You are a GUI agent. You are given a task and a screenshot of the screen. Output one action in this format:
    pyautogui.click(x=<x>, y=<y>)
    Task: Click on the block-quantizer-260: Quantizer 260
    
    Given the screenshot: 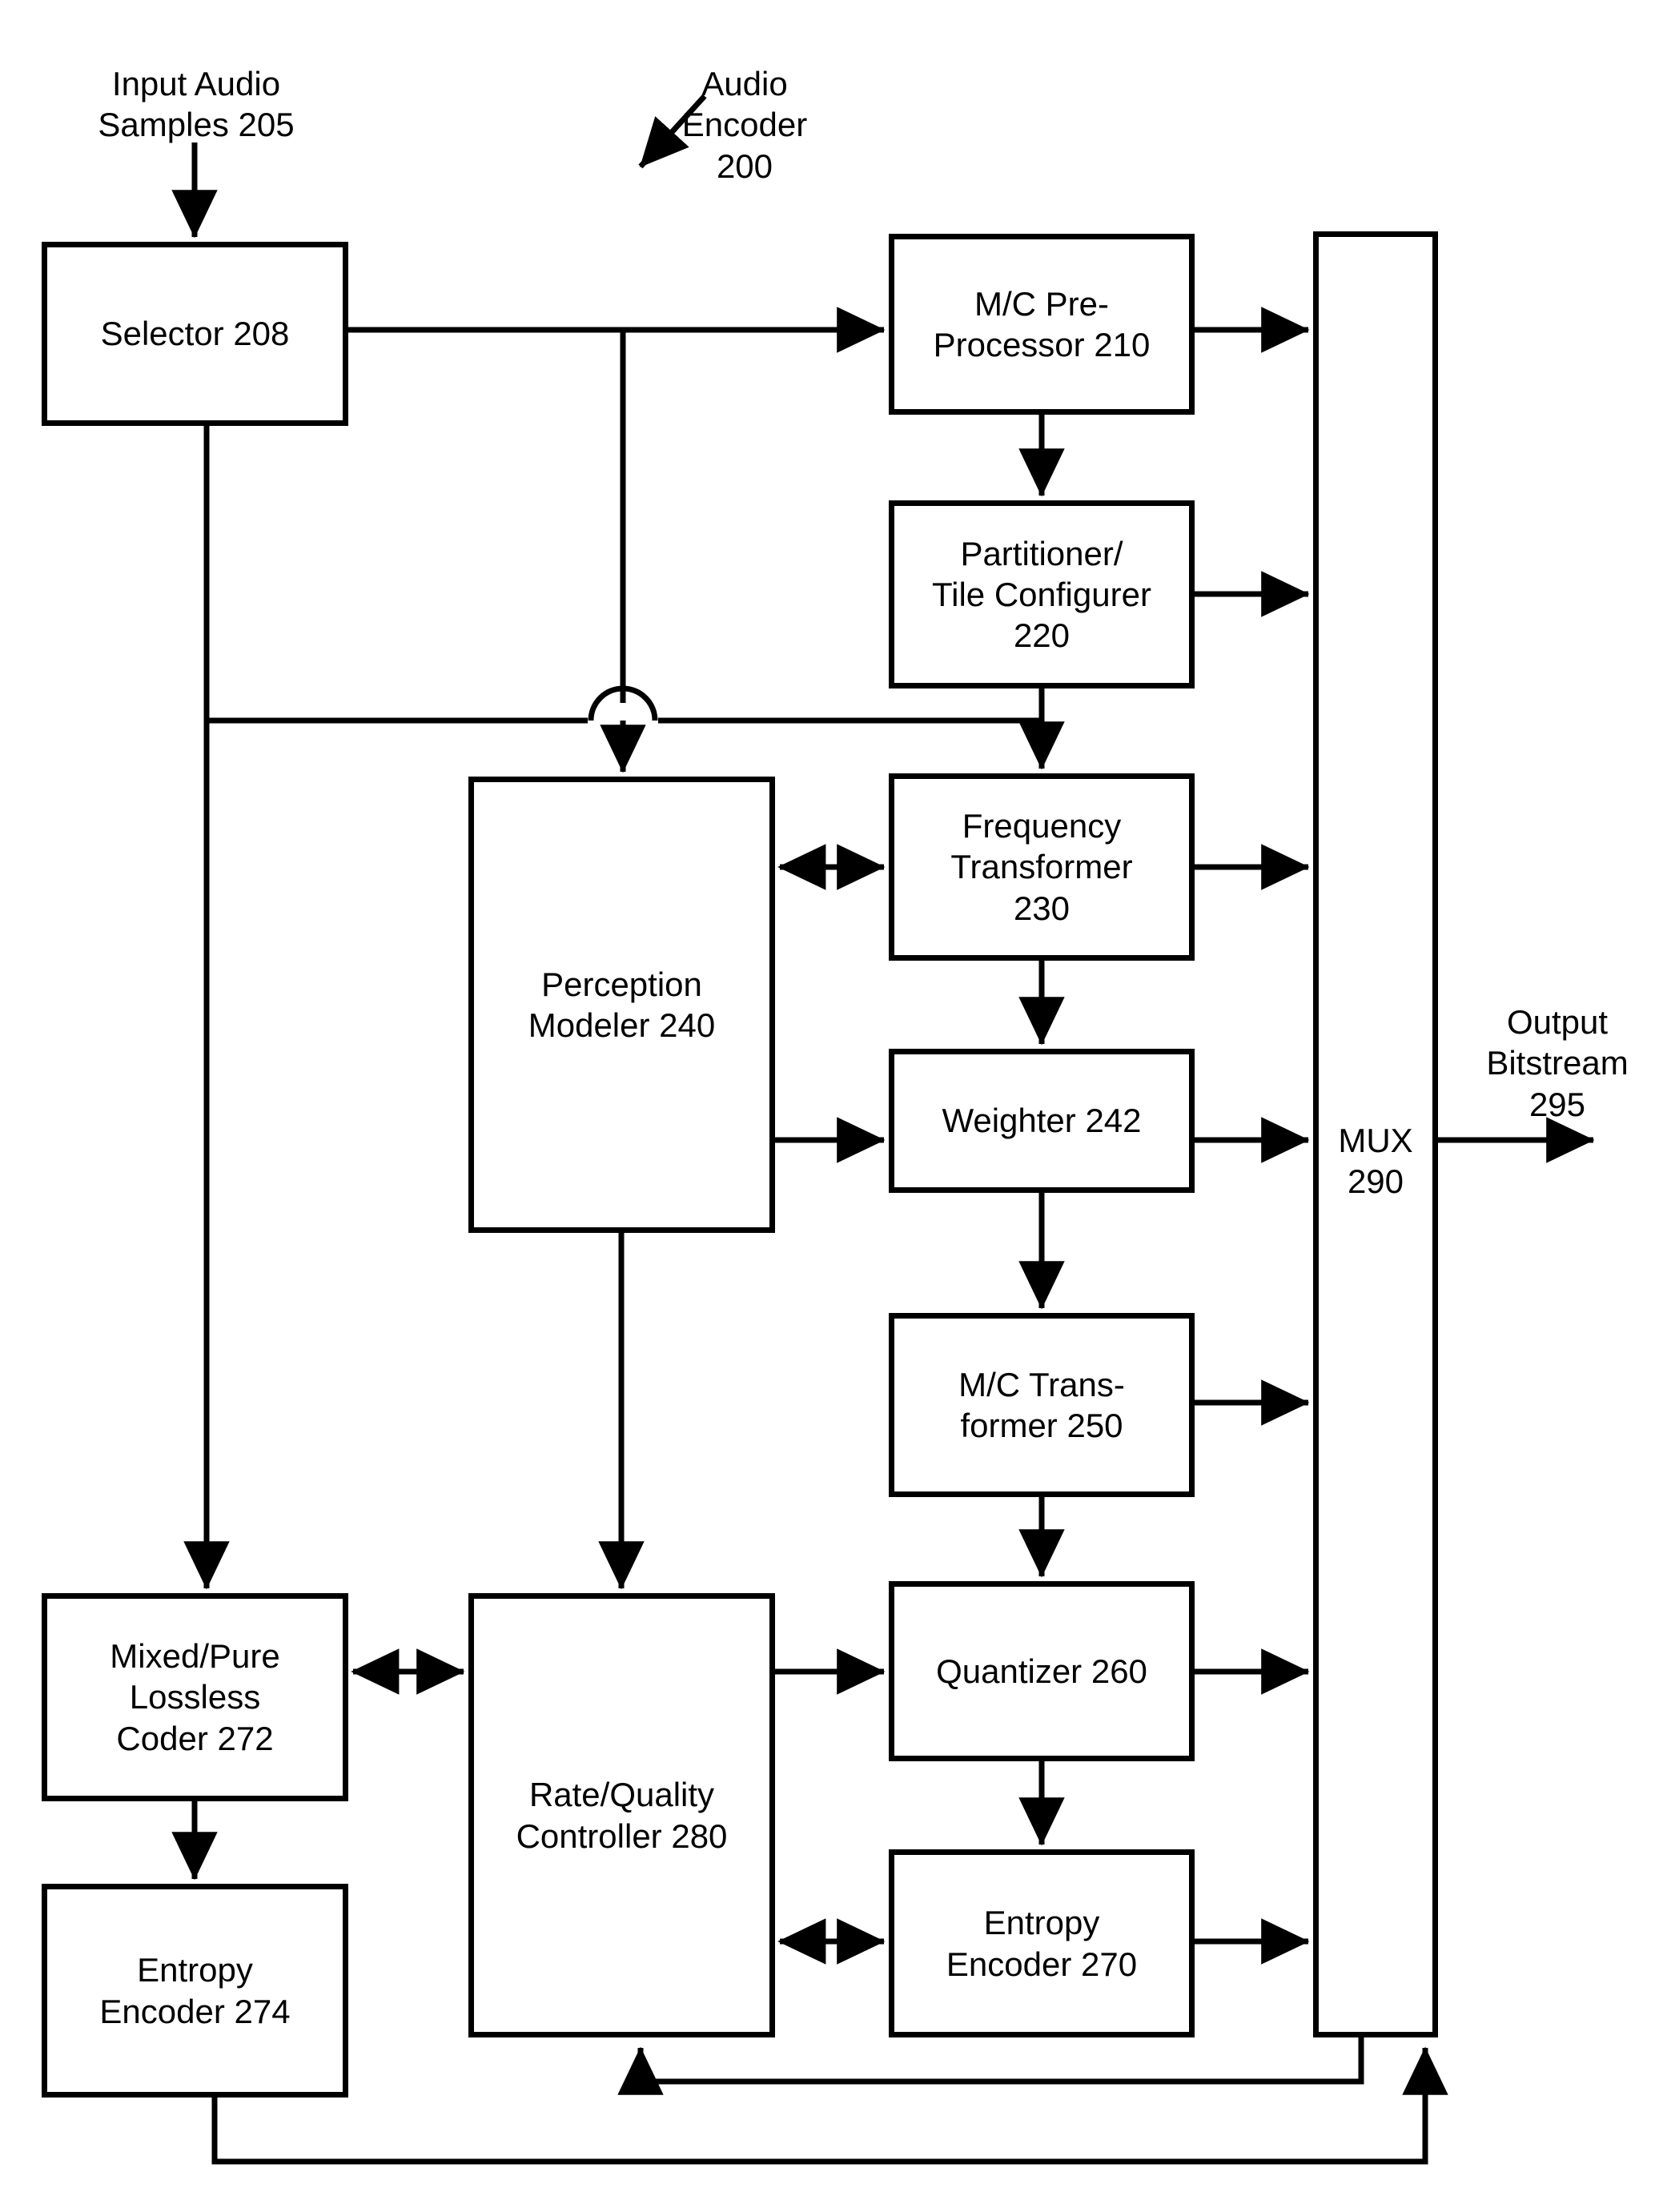 What is the action you would take?
    pyautogui.click(x=1042, y=1671)
    